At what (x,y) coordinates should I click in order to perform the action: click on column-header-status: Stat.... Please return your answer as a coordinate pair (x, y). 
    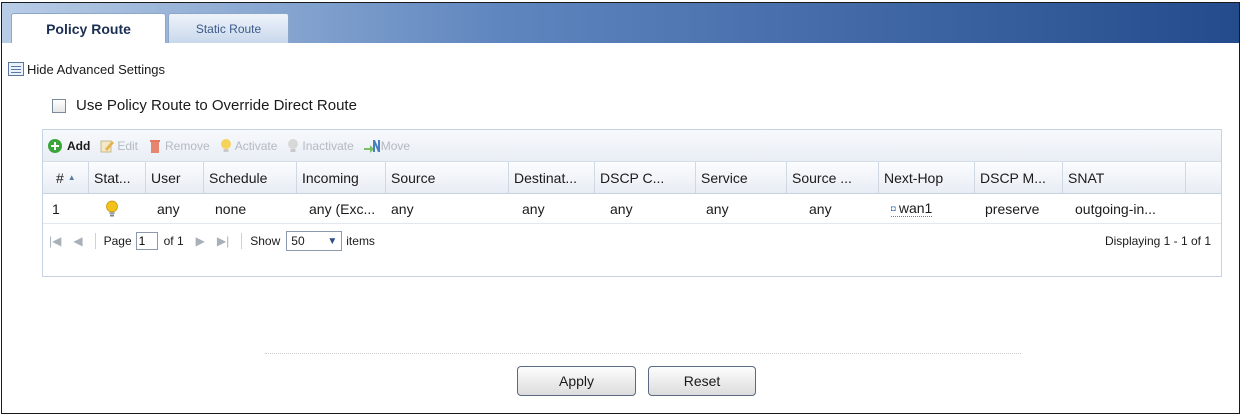
    Looking at the image, I should click on (117, 177).